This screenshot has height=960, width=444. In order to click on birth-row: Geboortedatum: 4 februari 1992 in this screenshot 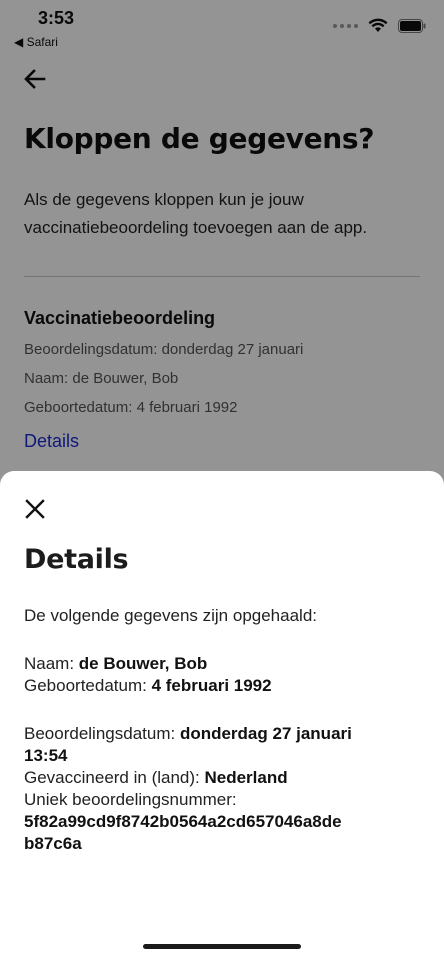, I will do `click(224, 686)`.